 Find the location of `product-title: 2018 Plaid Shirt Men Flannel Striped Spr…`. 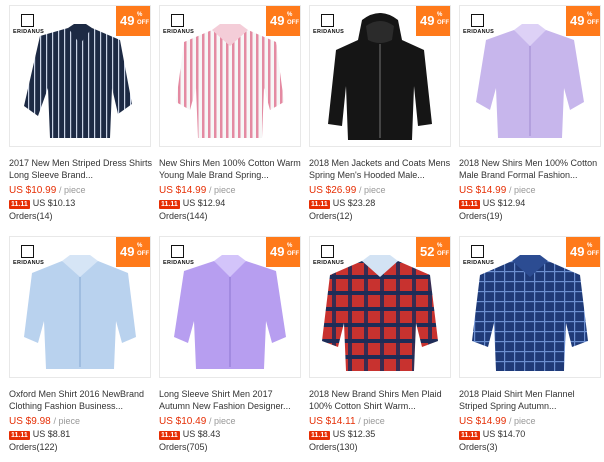

product-title: 2018 Plaid Shirt Men Flannel Striped Spr… is located at coordinates (531, 400).